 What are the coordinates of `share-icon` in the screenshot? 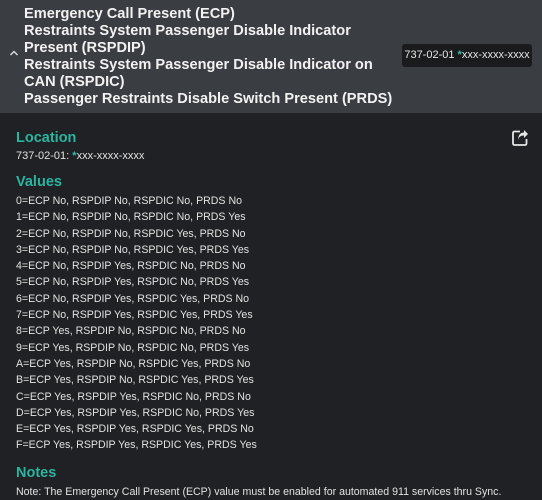 It's located at (520, 138).